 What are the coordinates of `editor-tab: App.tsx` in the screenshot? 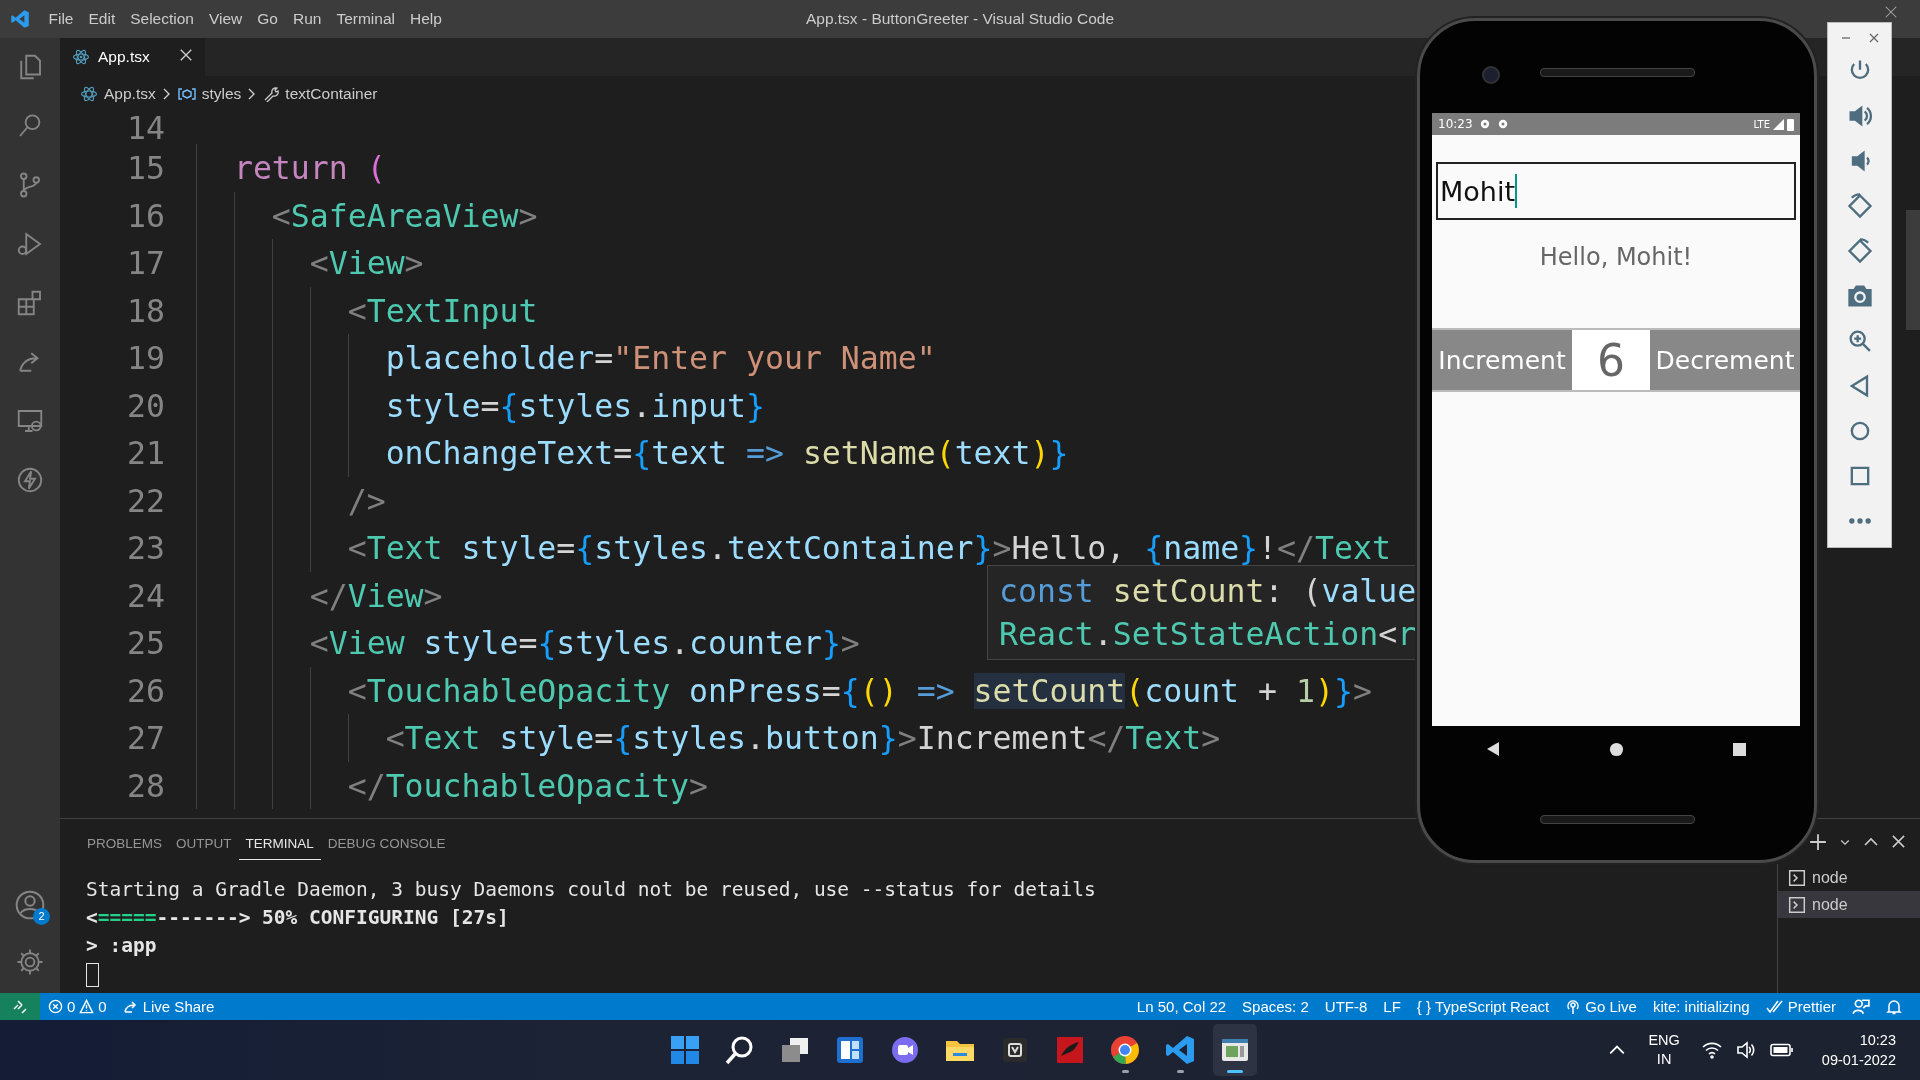 It's located at (132, 57).